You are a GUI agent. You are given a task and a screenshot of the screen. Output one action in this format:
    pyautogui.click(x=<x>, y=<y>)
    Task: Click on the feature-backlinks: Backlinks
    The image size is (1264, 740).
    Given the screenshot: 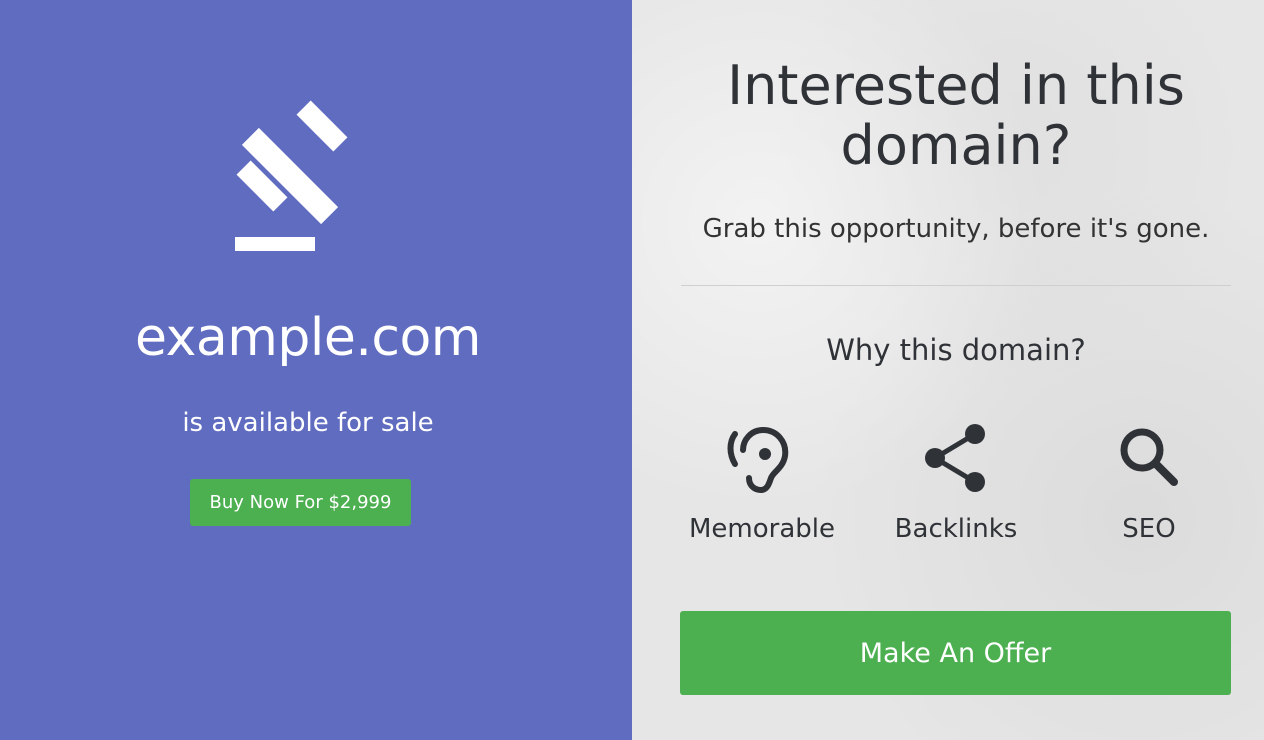 What is the action you would take?
    pyautogui.click(x=956, y=482)
    